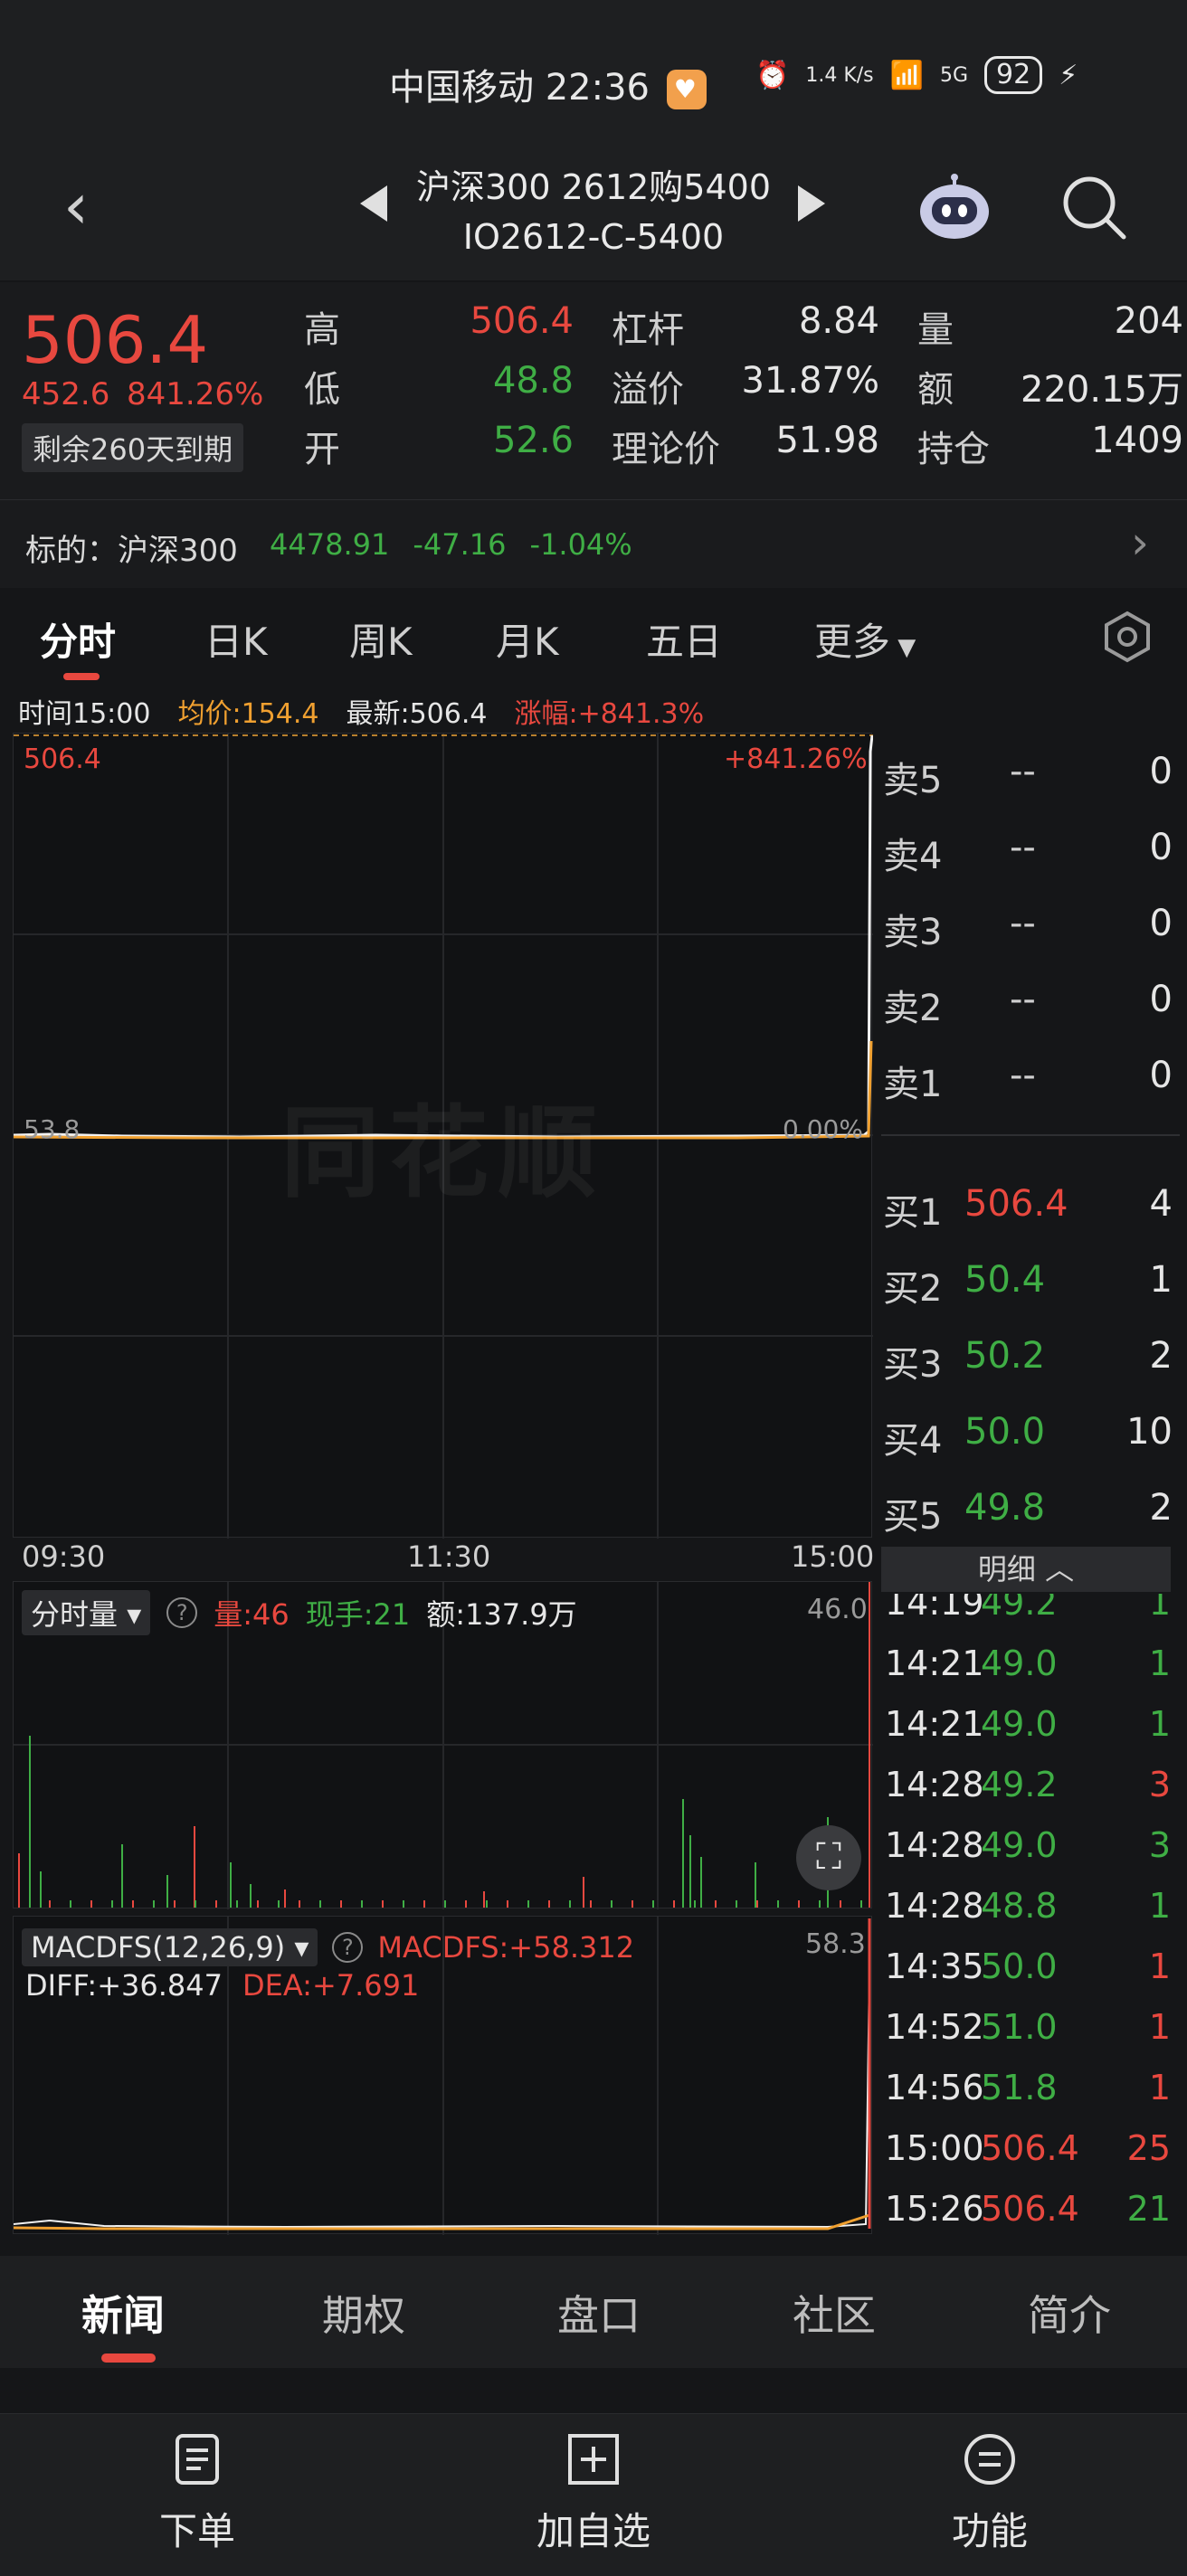 This screenshot has width=1187, height=2576. I want to click on current-hand-value: 现手:21, so click(358, 1615).